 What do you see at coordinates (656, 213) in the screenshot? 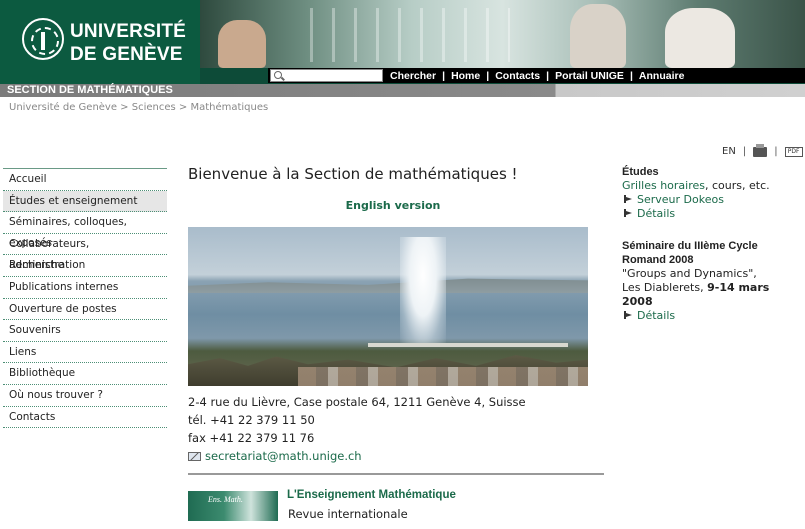
I see `etudes-details-link: Détails` at bounding box center [656, 213].